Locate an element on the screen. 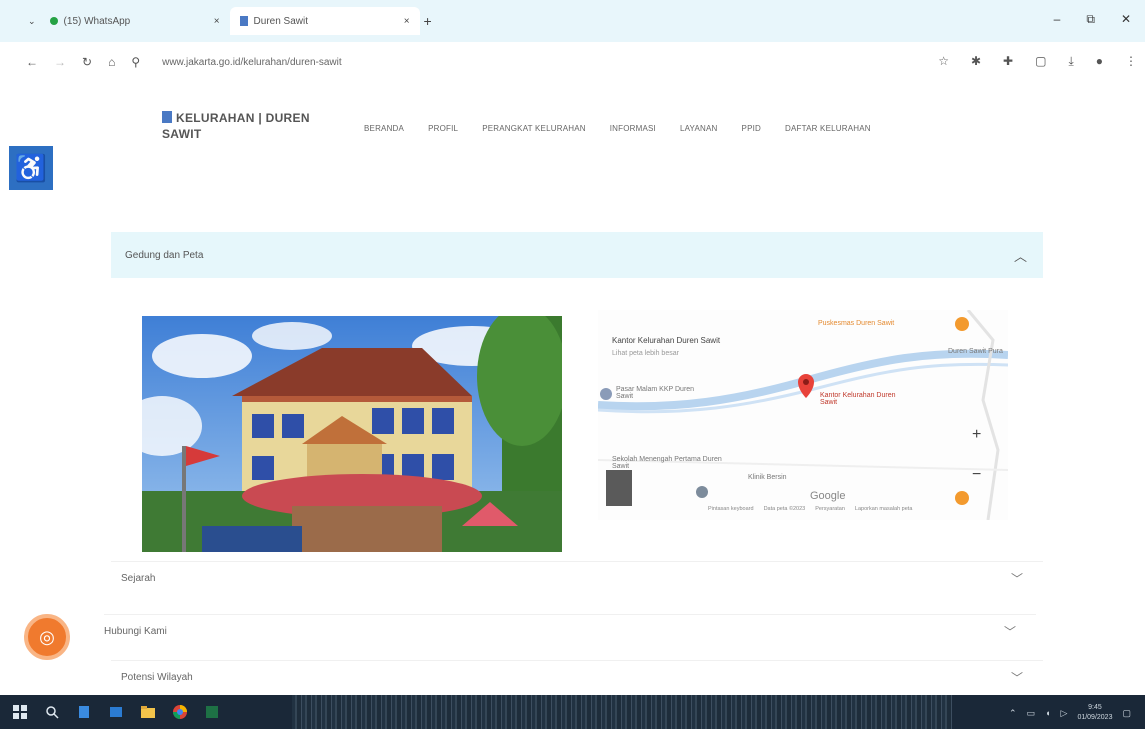 Image resolution: width=1145 pixels, height=729 pixels. zoom-out-button: − is located at coordinates (976, 475).